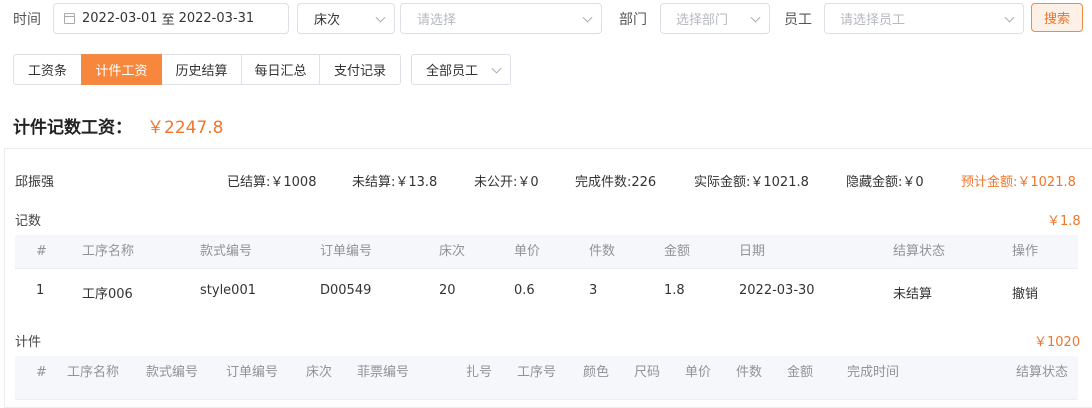  I want to click on piece-section-amount: ￥1020, so click(1057, 342).